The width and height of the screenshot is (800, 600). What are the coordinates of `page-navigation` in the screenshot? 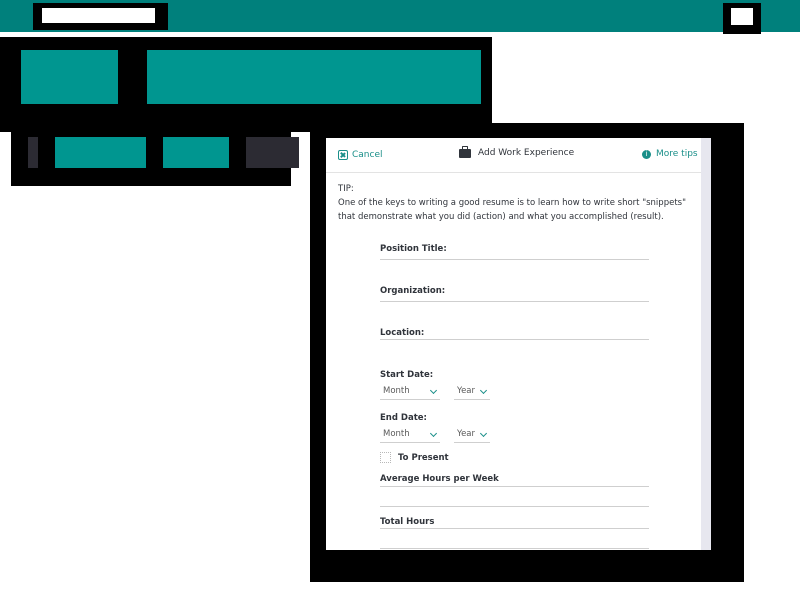 It's located at (155, 156).